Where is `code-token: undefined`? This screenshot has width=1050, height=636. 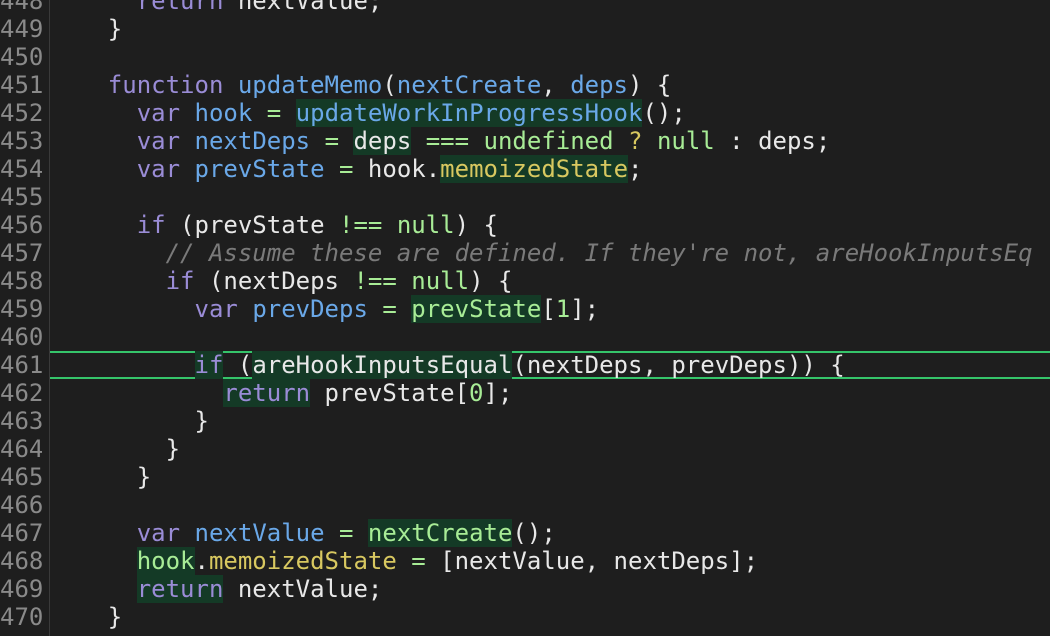
code-token: undefined is located at coordinates (548, 141).